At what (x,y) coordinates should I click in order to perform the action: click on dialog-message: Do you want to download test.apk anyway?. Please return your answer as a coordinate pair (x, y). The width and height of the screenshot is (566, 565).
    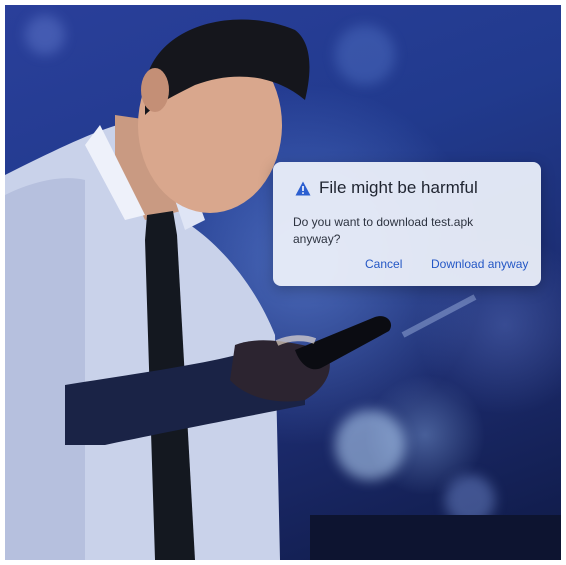
    Looking at the image, I should click on (383, 230).